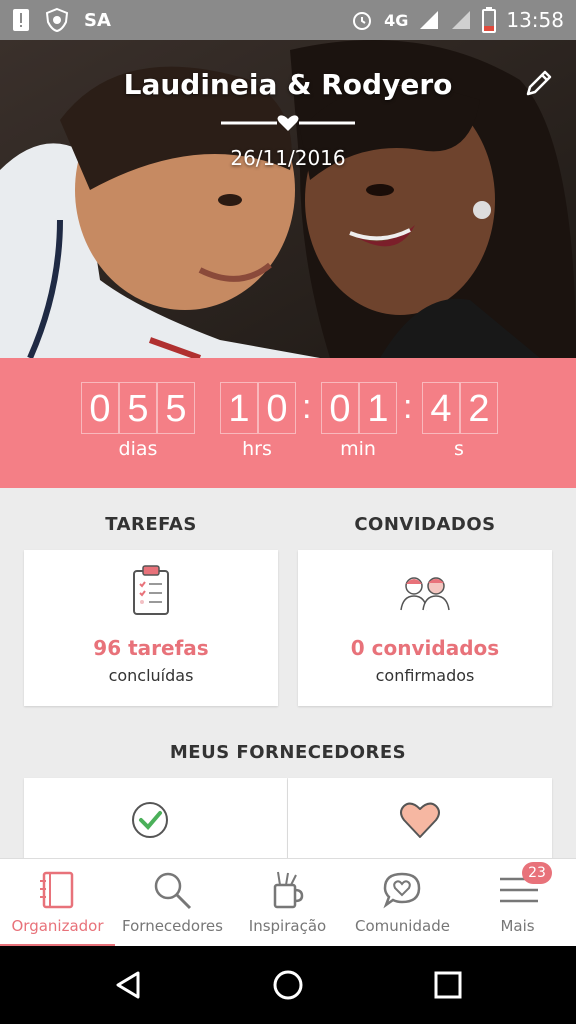 The height and width of the screenshot is (1024, 576). What do you see at coordinates (539, 83) in the screenshot?
I see `edit-pencil-icon` at bounding box center [539, 83].